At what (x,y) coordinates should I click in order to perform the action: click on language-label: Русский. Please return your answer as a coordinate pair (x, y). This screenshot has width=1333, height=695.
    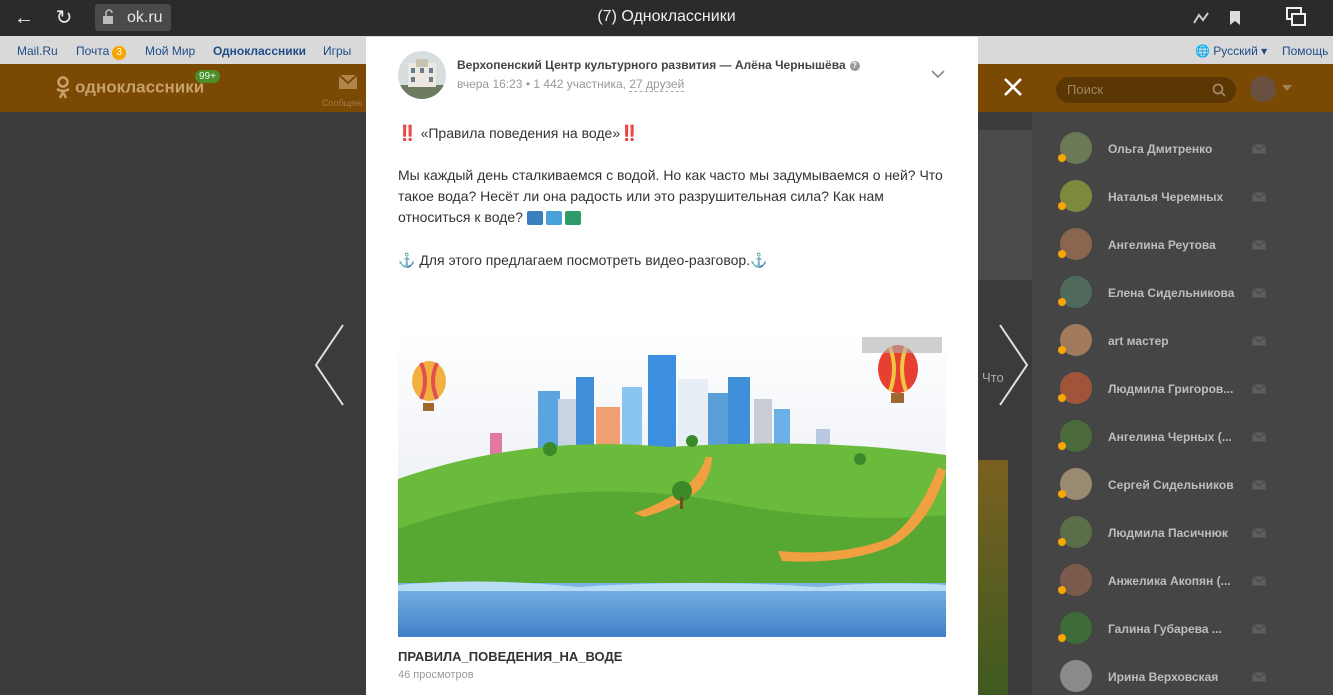
    Looking at the image, I should click on (1235, 51).